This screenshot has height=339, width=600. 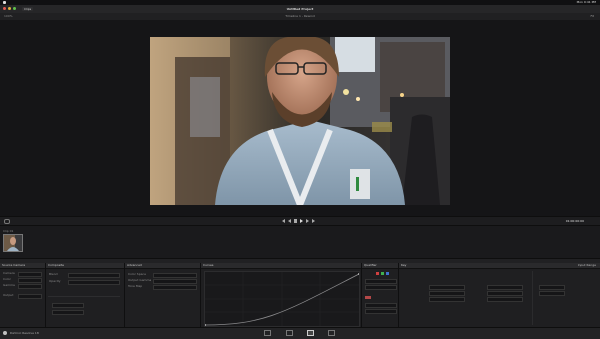 What do you see at coordinates (307, 221) in the screenshot?
I see `step-forward-icon` at bounding box center [307, 221].